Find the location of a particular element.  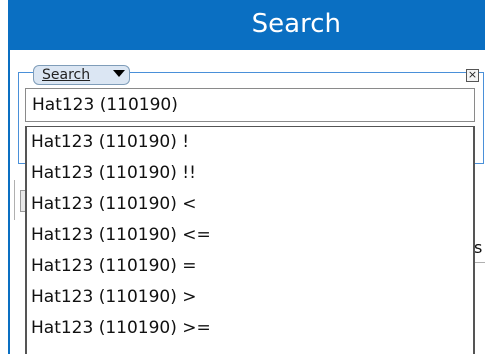

close-icon: × is located at coordinates (472, 75).